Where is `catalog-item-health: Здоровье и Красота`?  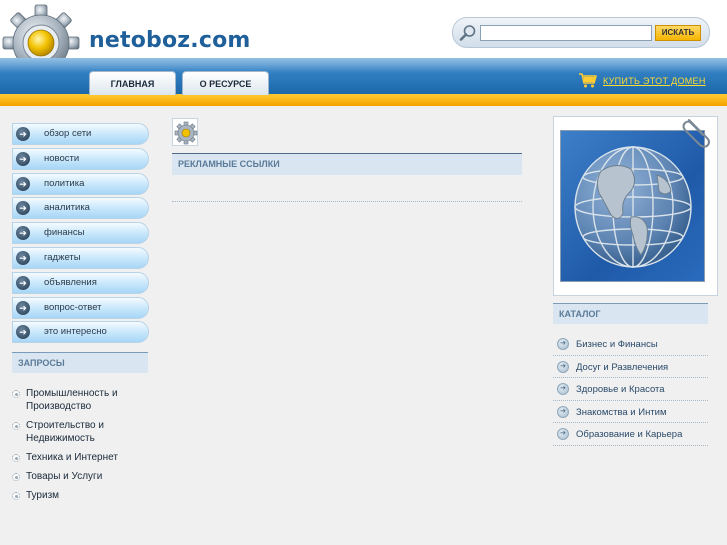 catalog-item-health: Здоровье и Красота is located at coordinates (630, 389).